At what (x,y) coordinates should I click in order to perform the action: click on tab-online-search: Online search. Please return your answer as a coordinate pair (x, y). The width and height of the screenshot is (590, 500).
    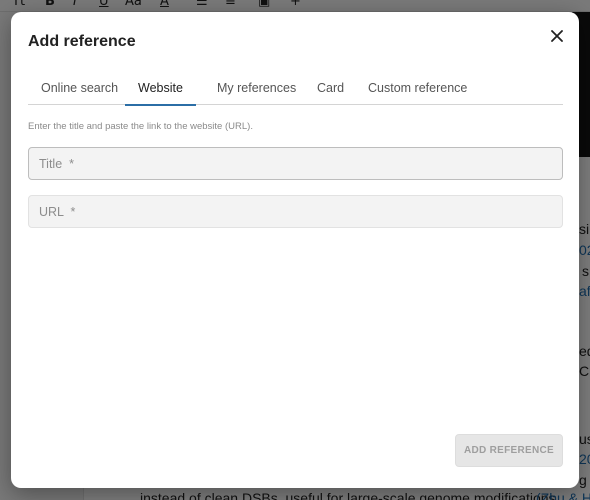
    Looking at the image, I should click on (79, 91).